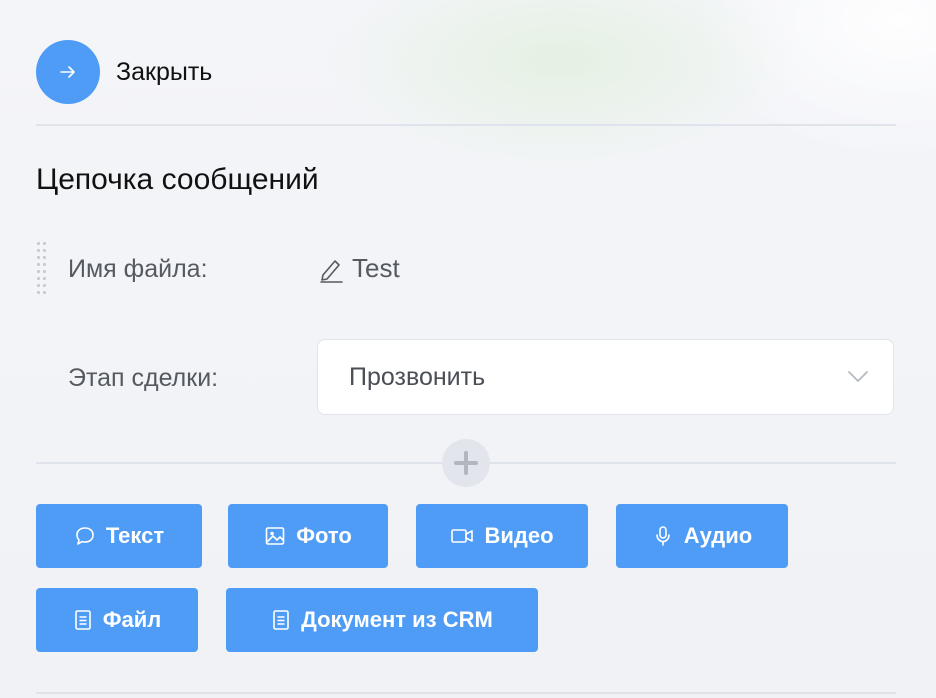  I want to click on button-label: Файл, so click(132, 619).